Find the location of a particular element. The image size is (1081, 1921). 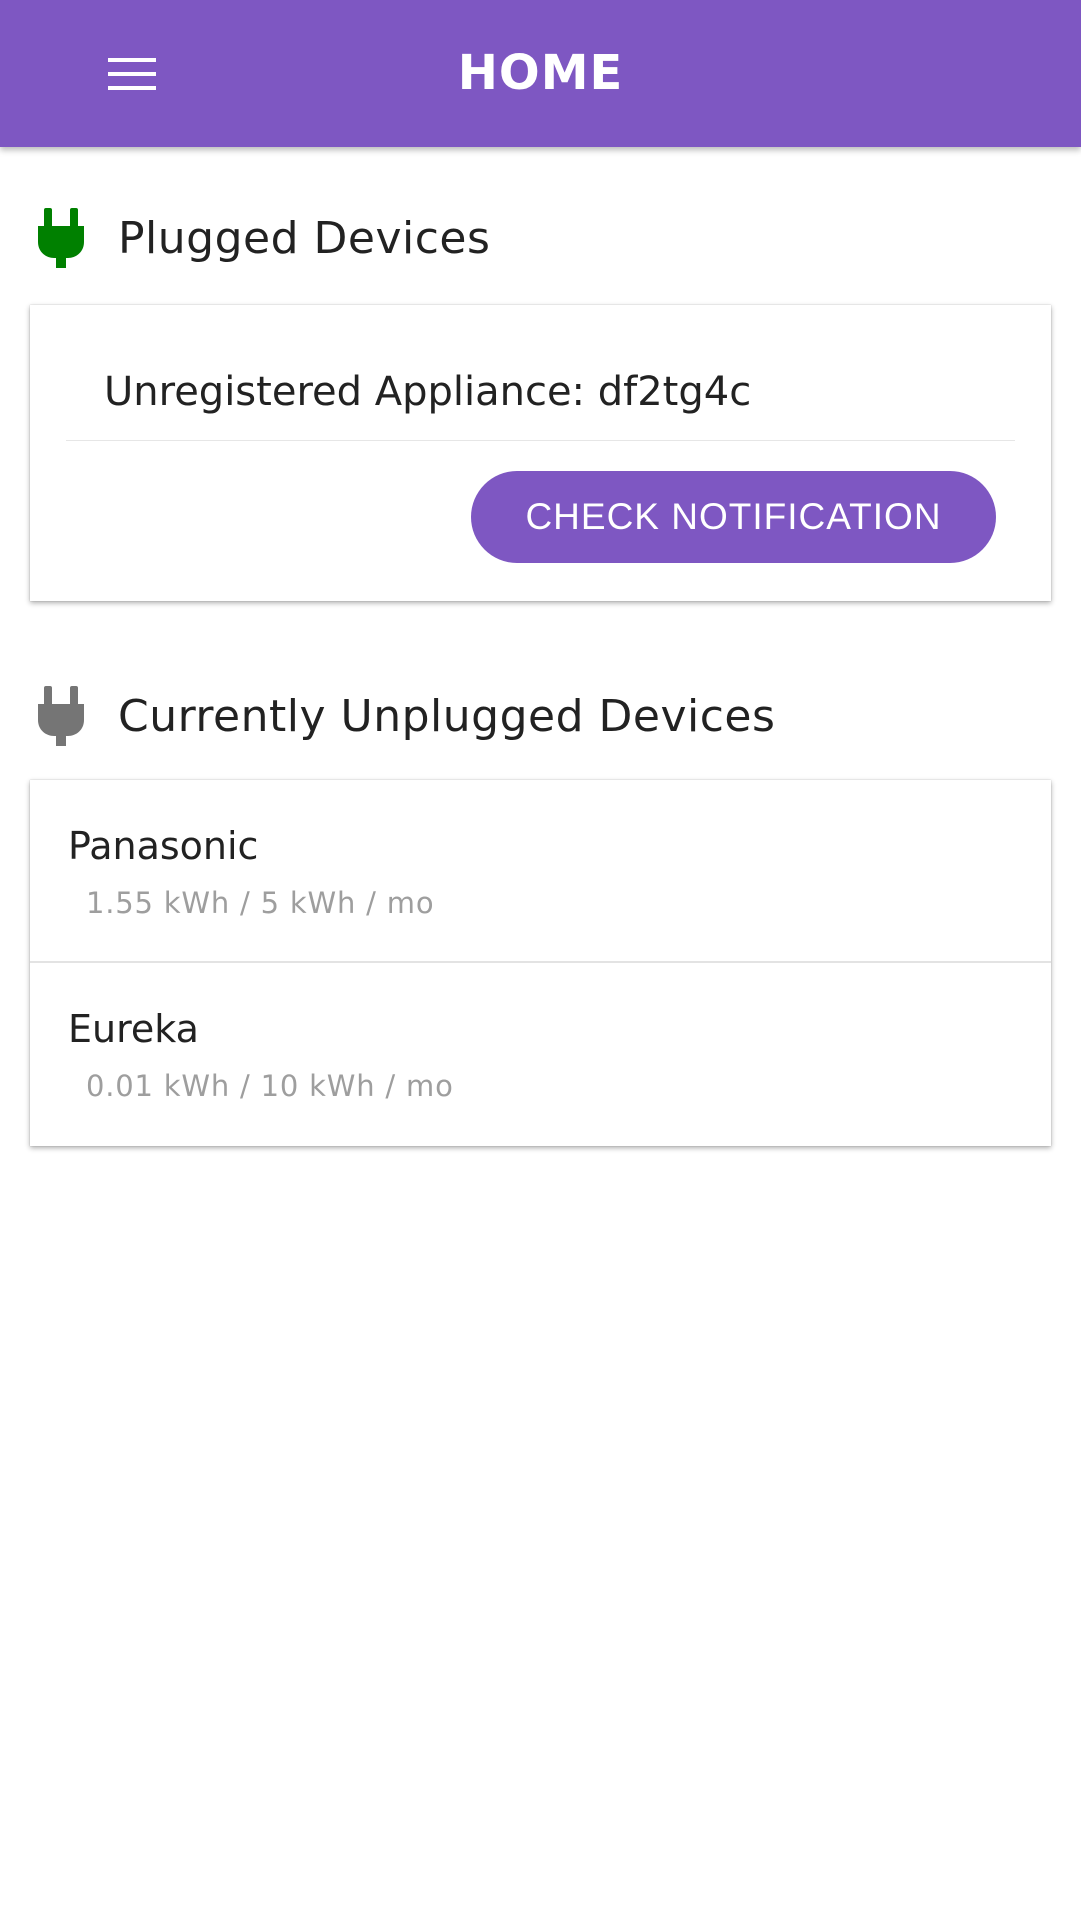

unregistered-appliance-text: Unregistered Appliance: df2tg4c is located at coordinates (428, 392).